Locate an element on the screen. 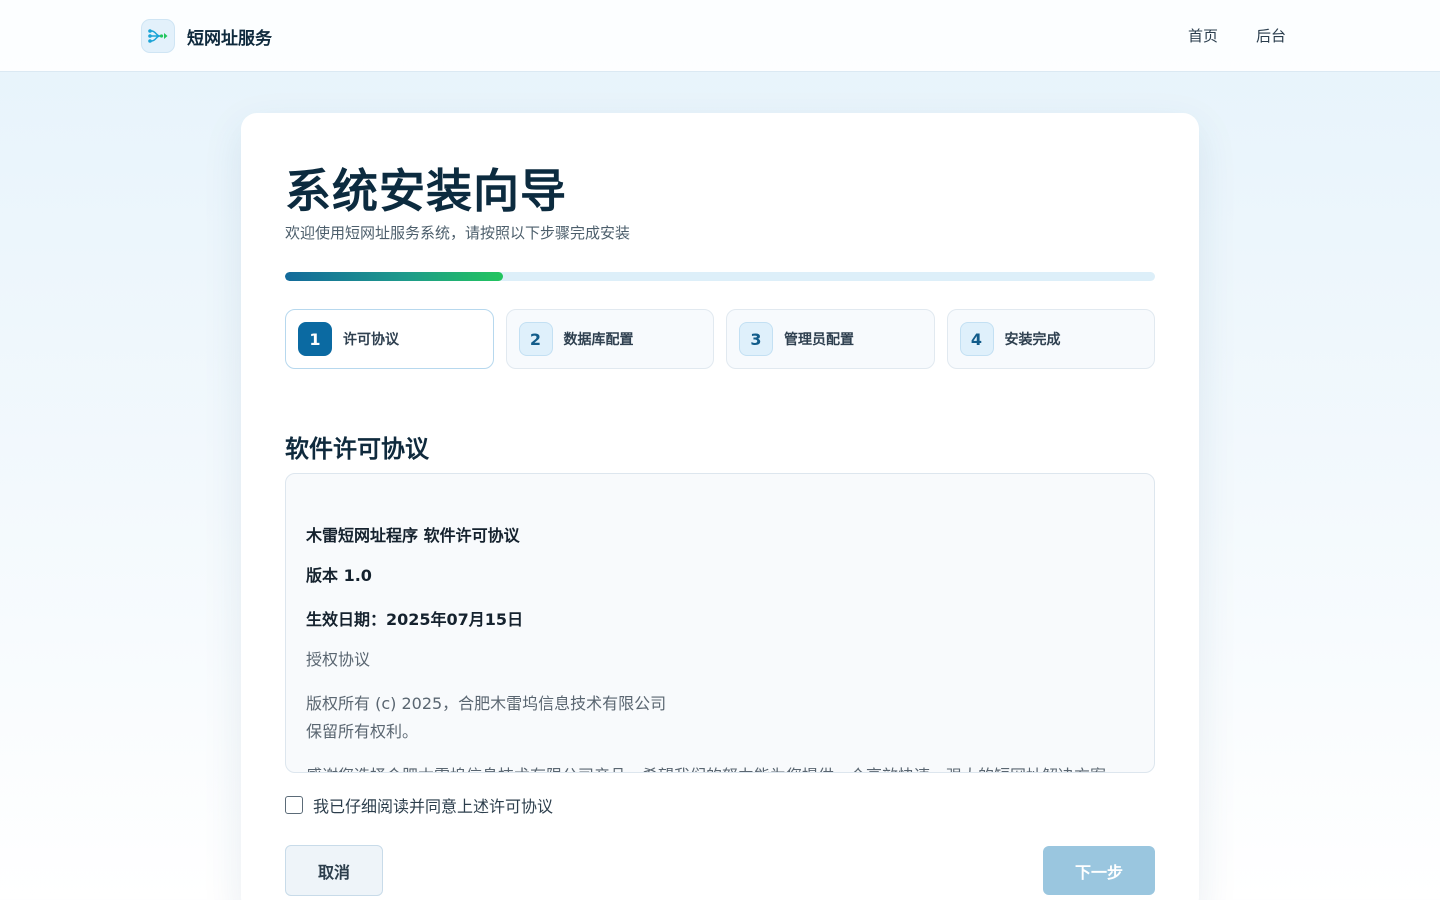  step-number: 3 is located at coordinates (756, 339).